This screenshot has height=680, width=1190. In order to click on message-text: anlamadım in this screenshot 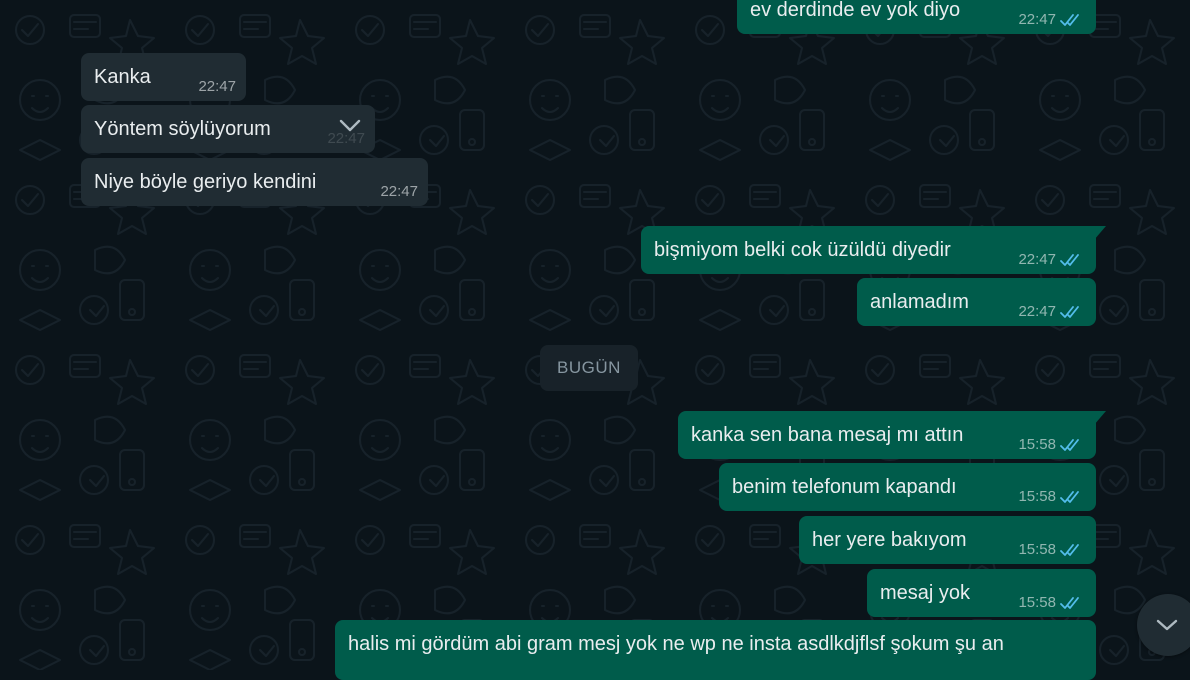, I will do `click(919, 302)`.